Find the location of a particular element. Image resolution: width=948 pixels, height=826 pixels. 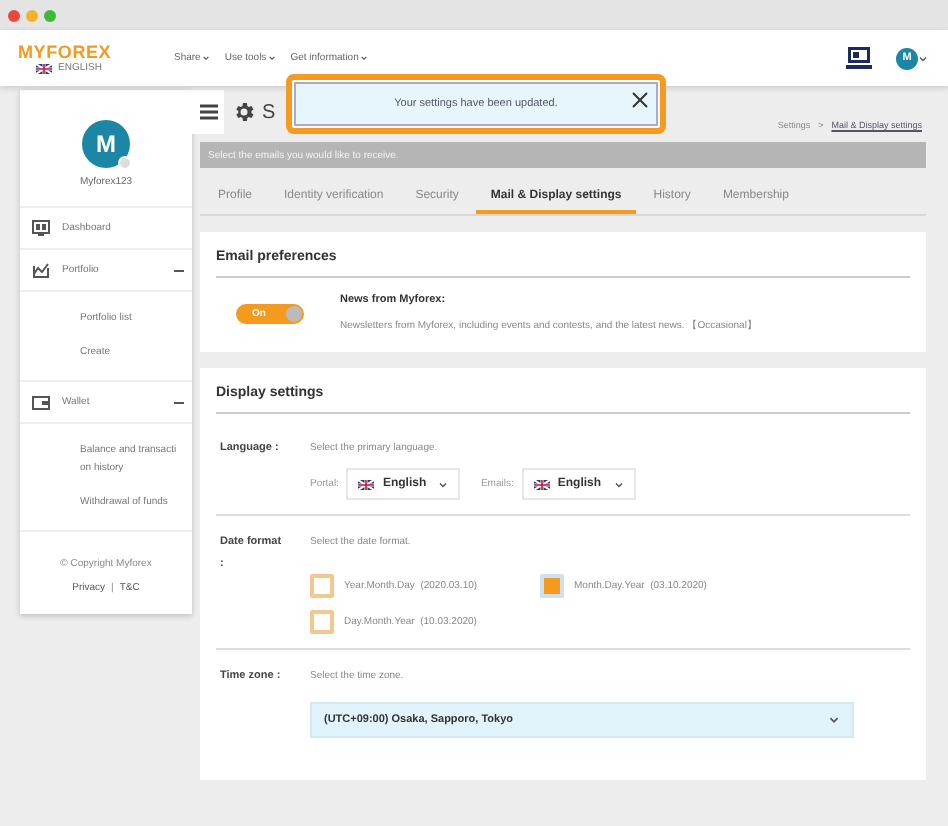

monitor-icon is located at coordinates (859, 58).